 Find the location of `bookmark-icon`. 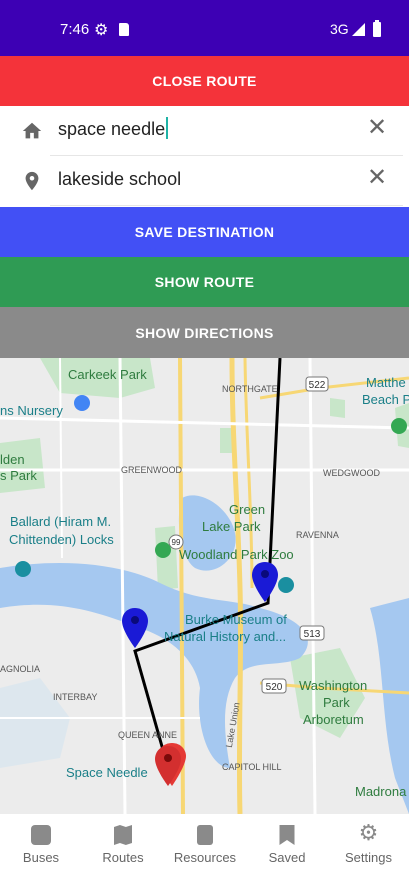

bookmark-icon is located at coordinates (287, 835).